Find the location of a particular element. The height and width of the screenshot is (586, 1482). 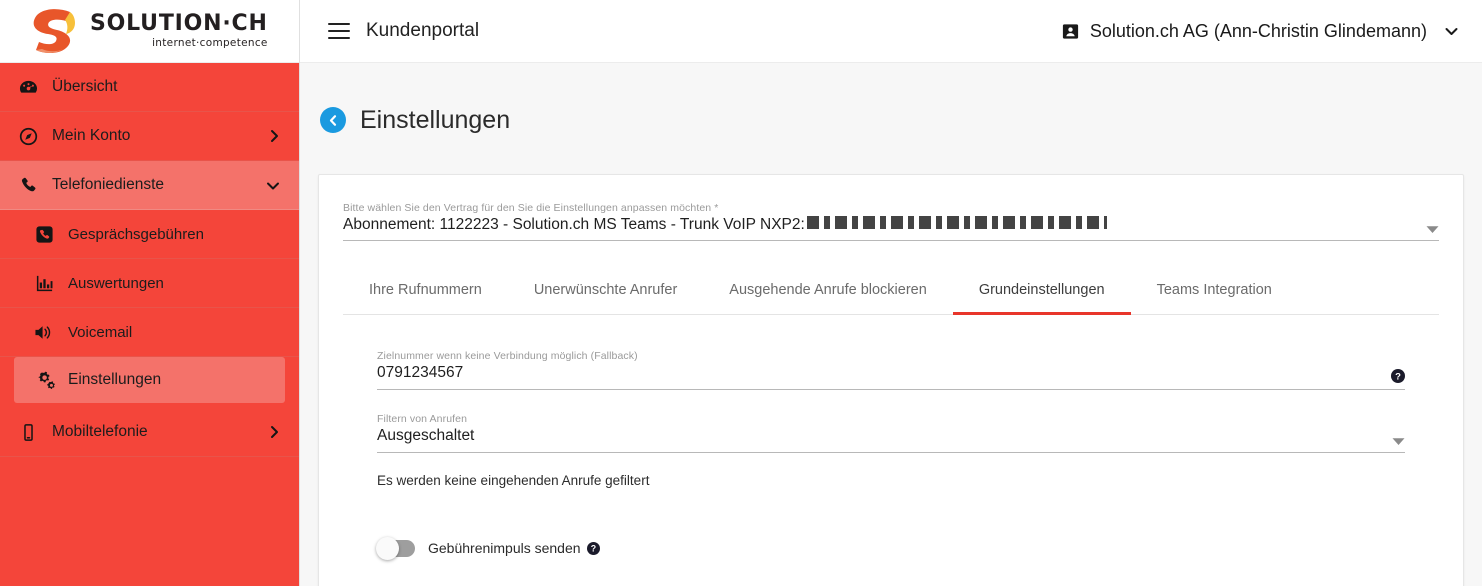

page-title: Einstellungen is located at coordinates (435, 119).